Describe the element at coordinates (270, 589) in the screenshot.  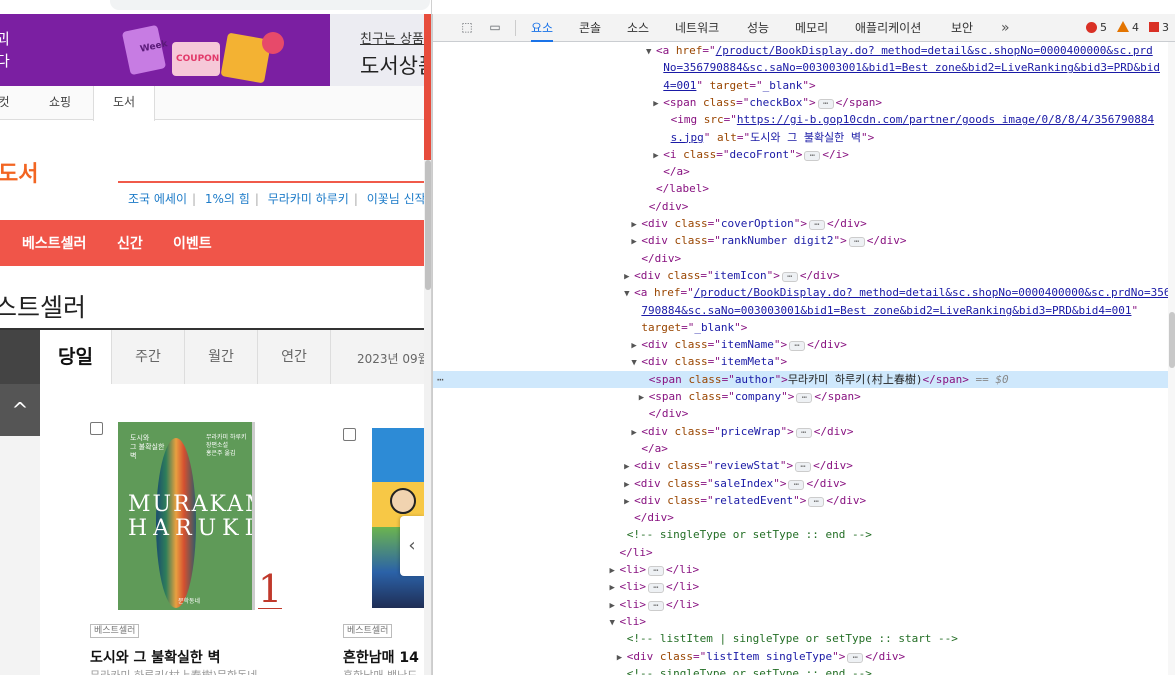
I see `rank-number: 1` at that location.